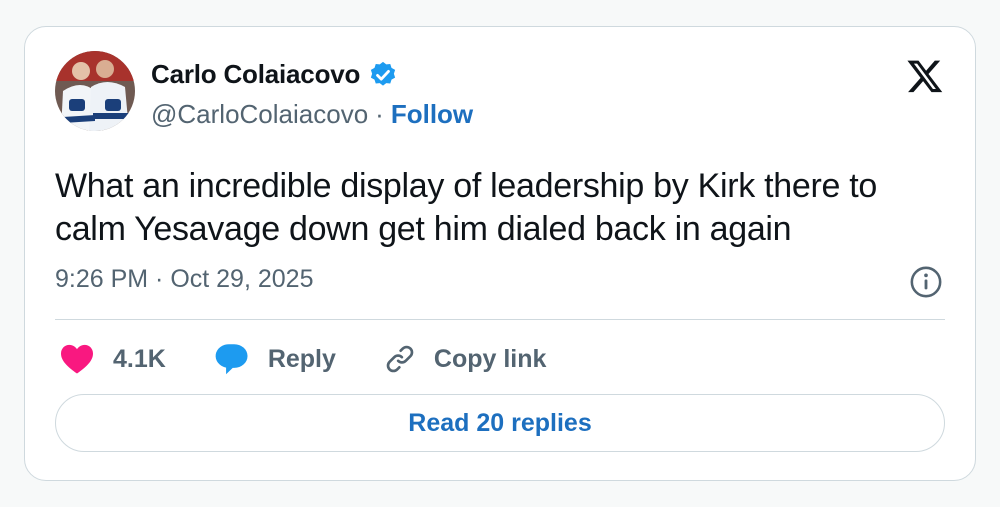 The height and width of the screenshot is (507, 1000). What do you see at coordinates (77, 359) in the screenshot?
I see `heart-icon` at bounding box center [77, 359].